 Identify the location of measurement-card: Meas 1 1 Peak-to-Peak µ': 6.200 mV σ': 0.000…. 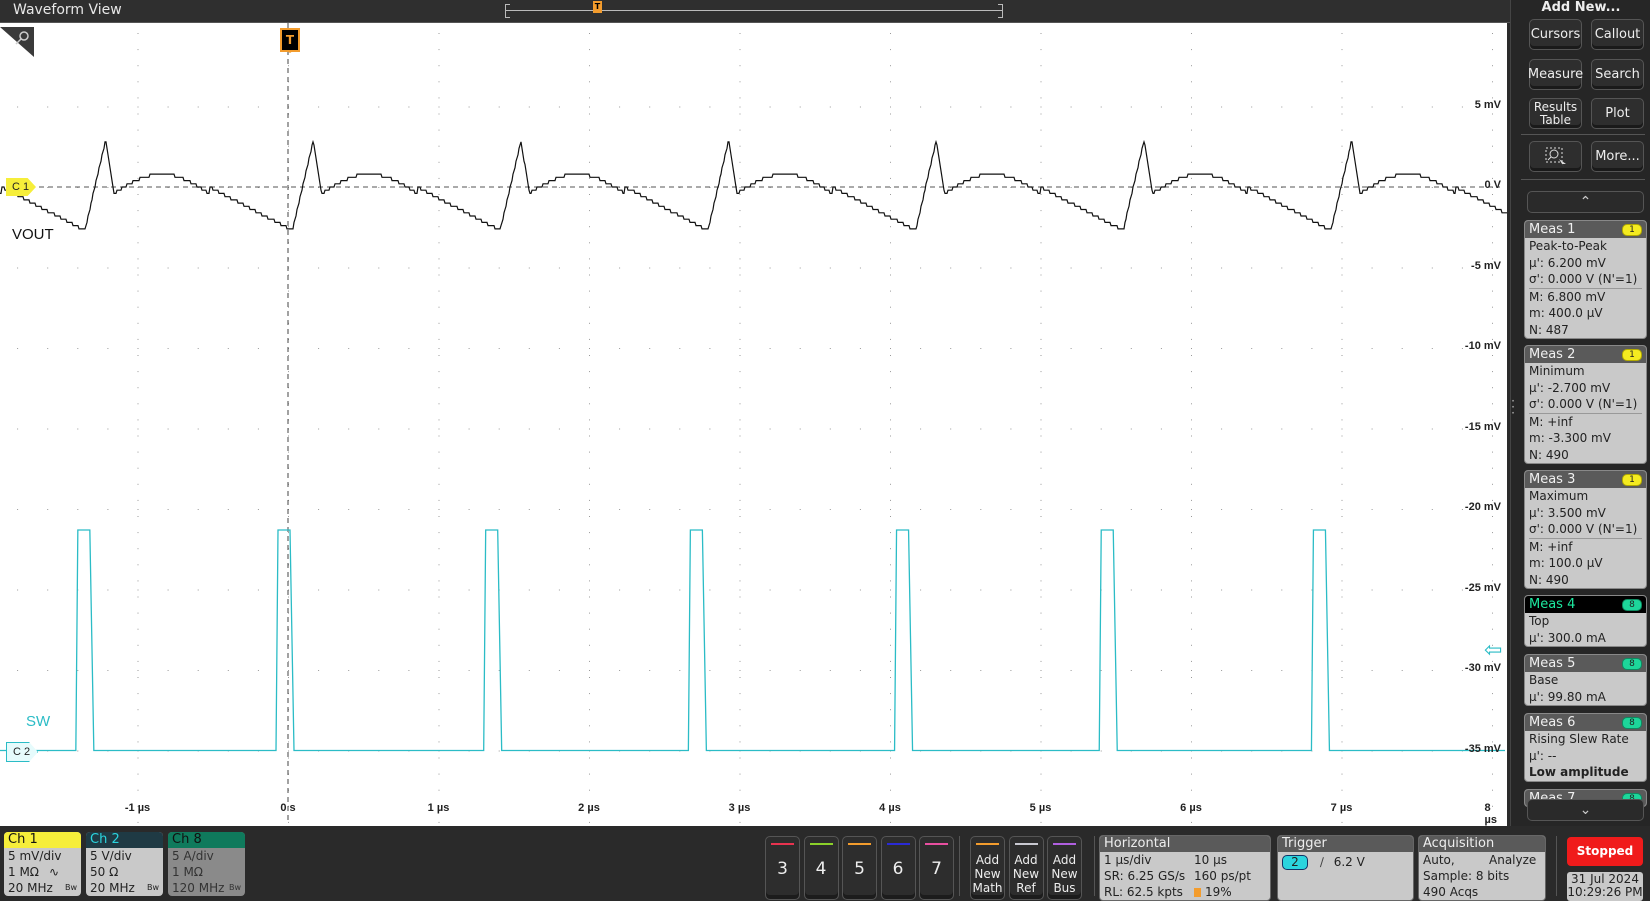
(1585, 279).